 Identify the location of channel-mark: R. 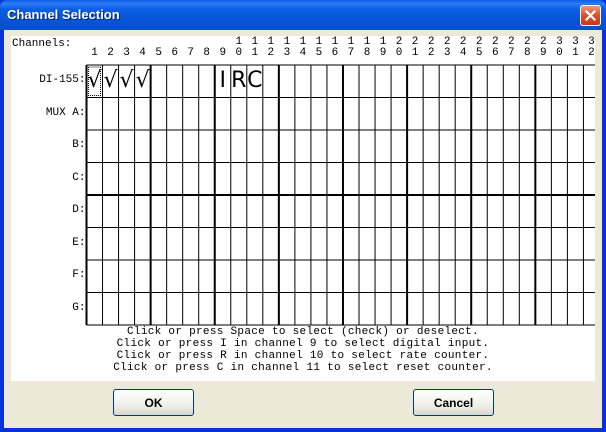
(239, 81).